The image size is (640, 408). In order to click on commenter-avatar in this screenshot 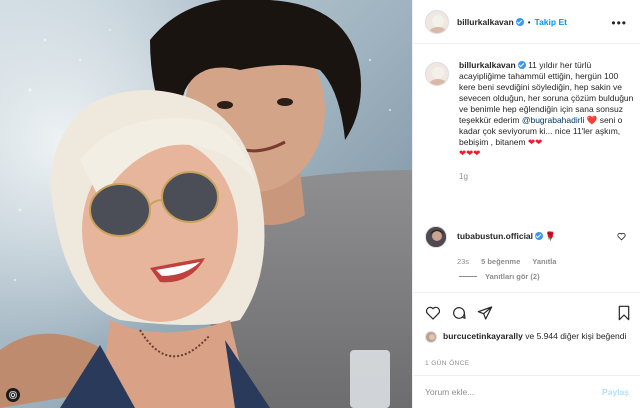, I will do `click(436, 237)`.